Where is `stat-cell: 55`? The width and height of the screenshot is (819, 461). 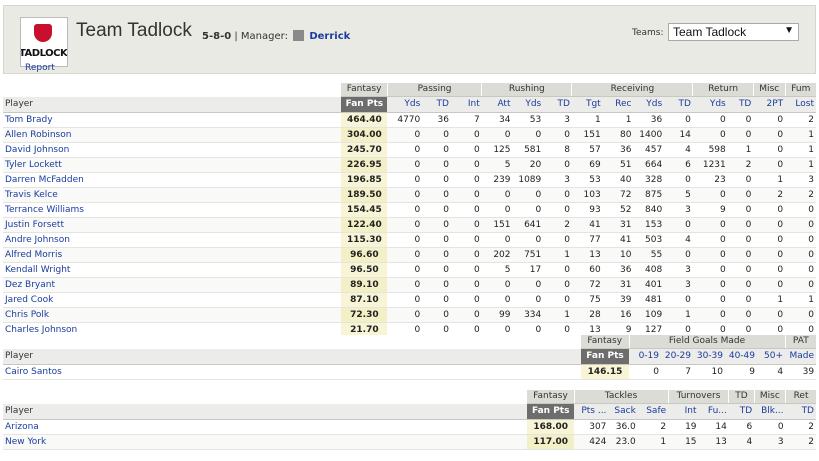
stat-cell: 55 is located at coordinates (649, 255).